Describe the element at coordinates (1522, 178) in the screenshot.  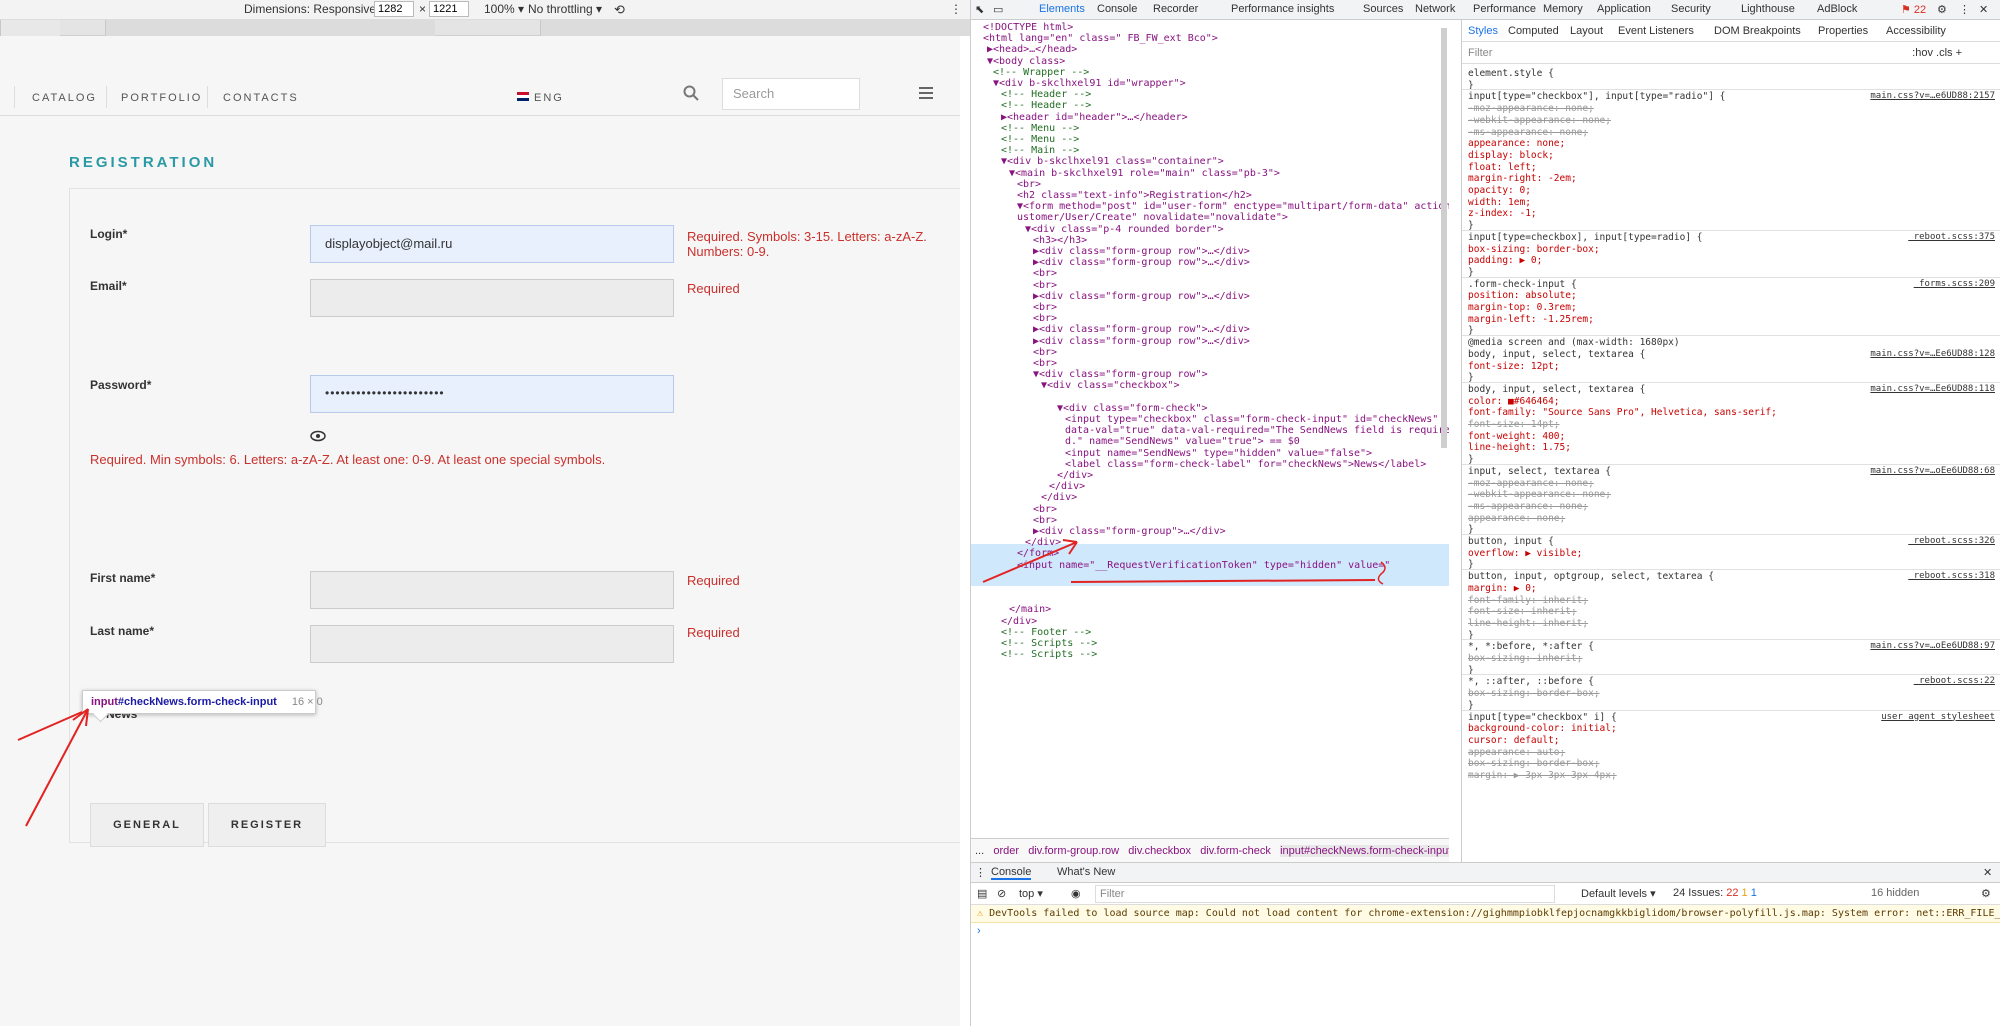
I see `style-line: margin-right: -2em;` at that location.